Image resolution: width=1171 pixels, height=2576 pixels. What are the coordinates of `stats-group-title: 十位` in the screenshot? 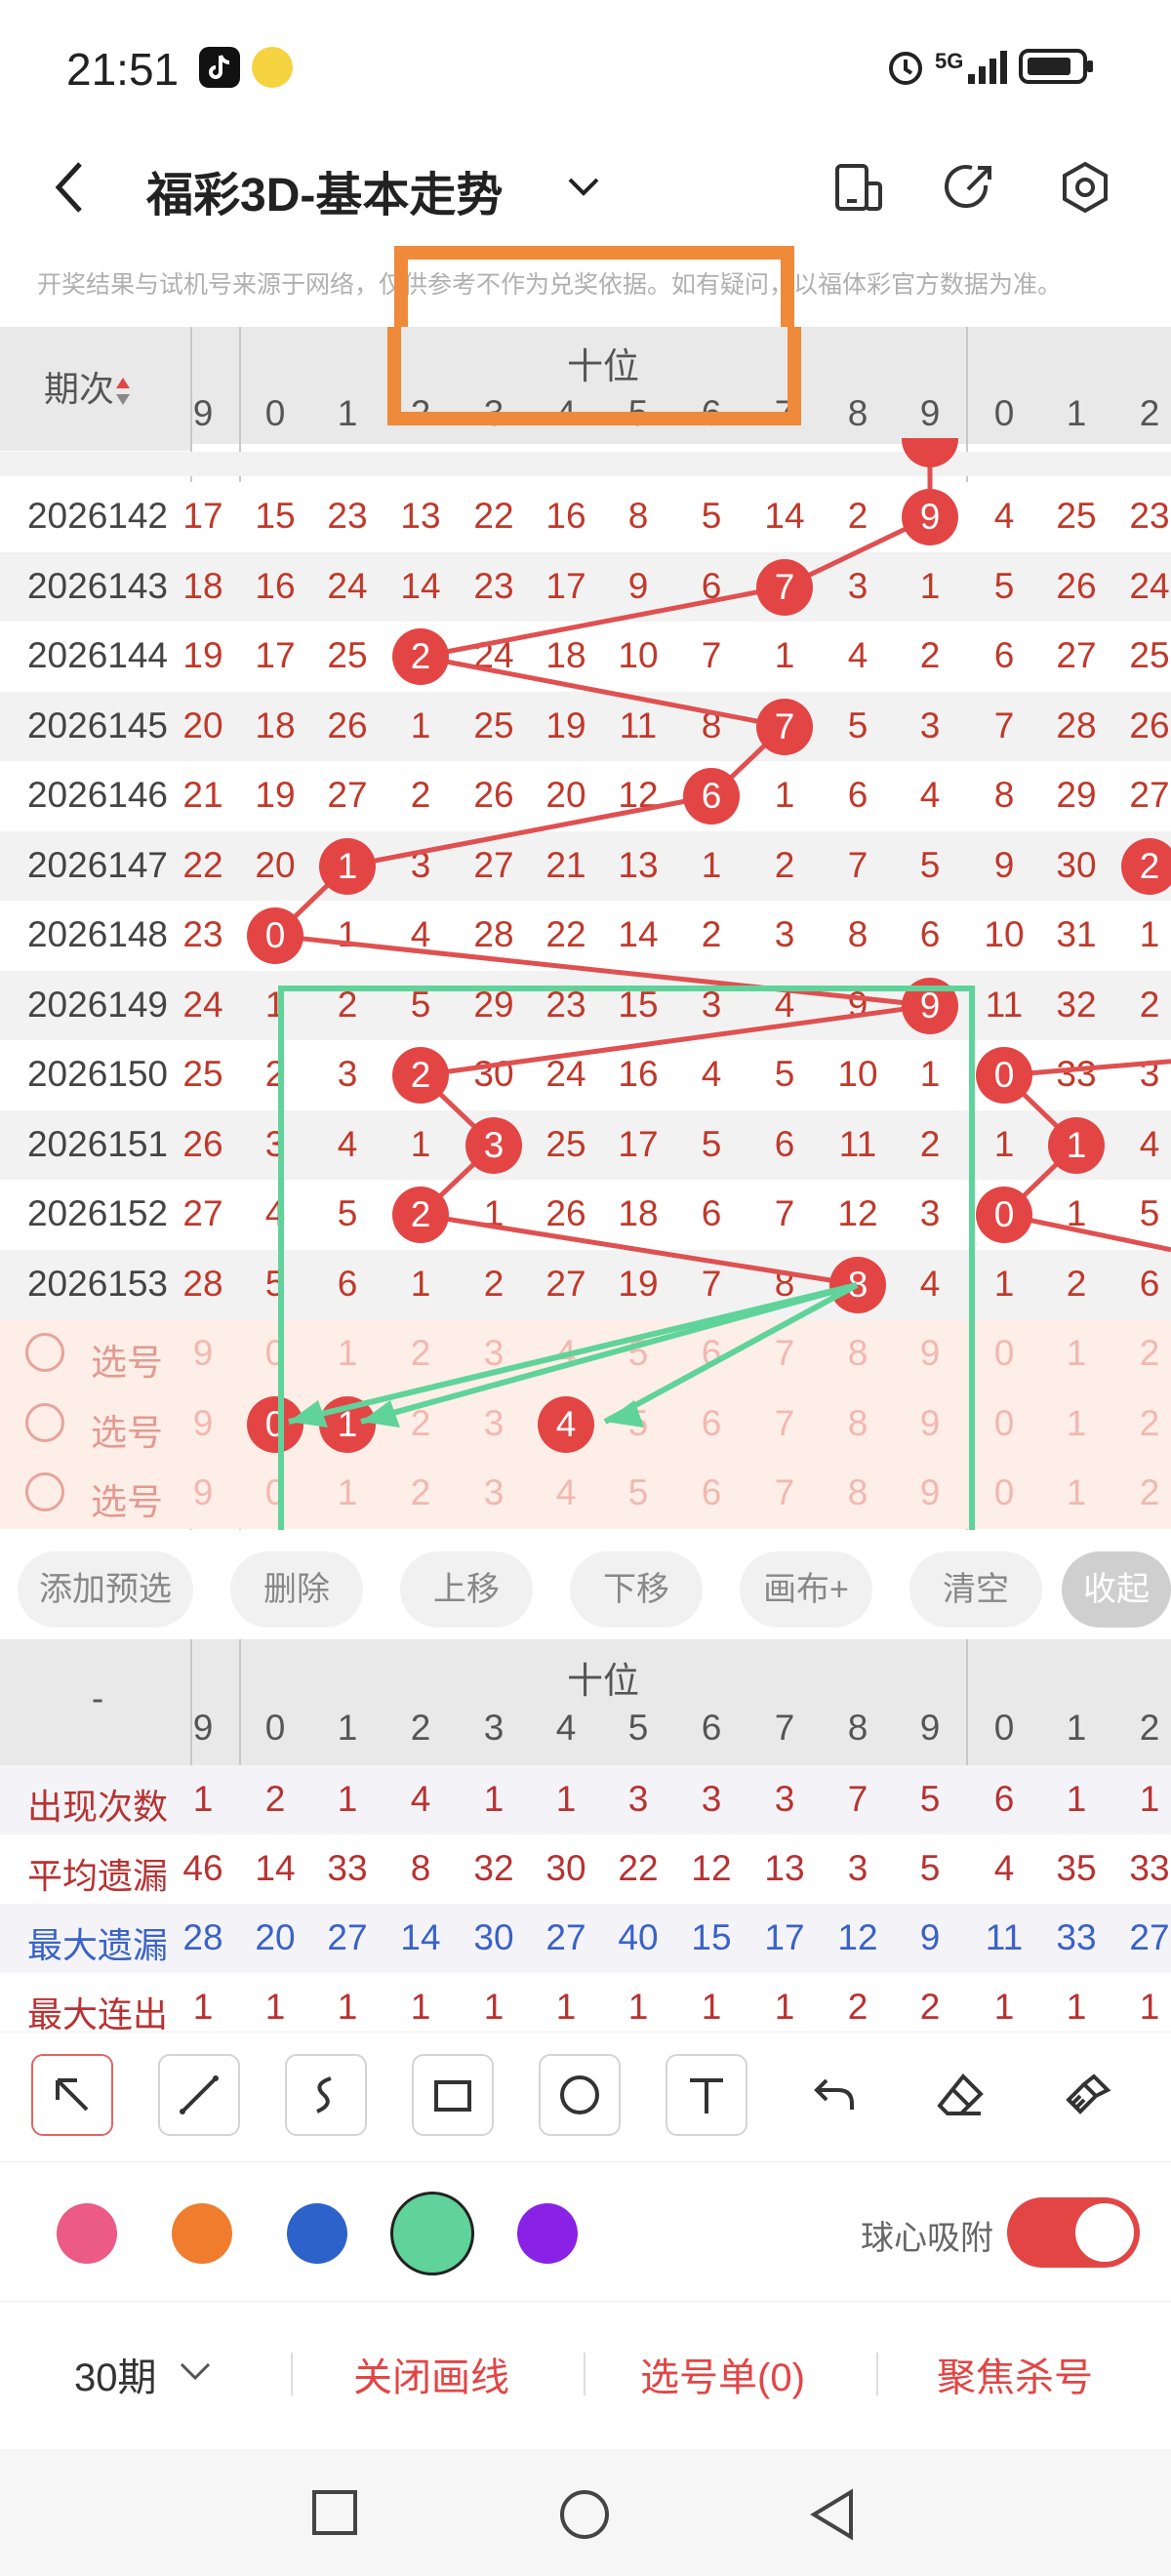 It's located at (603, 1681).